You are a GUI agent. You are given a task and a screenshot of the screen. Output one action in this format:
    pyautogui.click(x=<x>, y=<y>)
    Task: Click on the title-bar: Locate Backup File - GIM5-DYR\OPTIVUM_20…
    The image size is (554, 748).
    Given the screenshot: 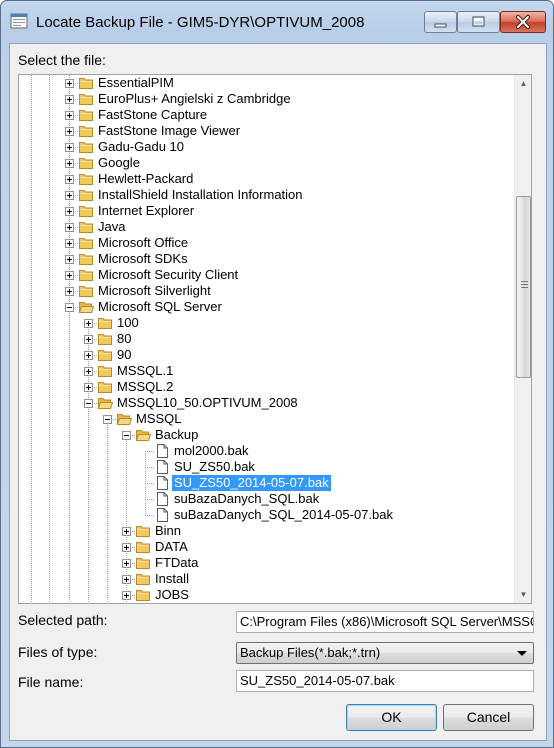 What is the action you would take?
    pyautogui.click(x=277, y=22)
    